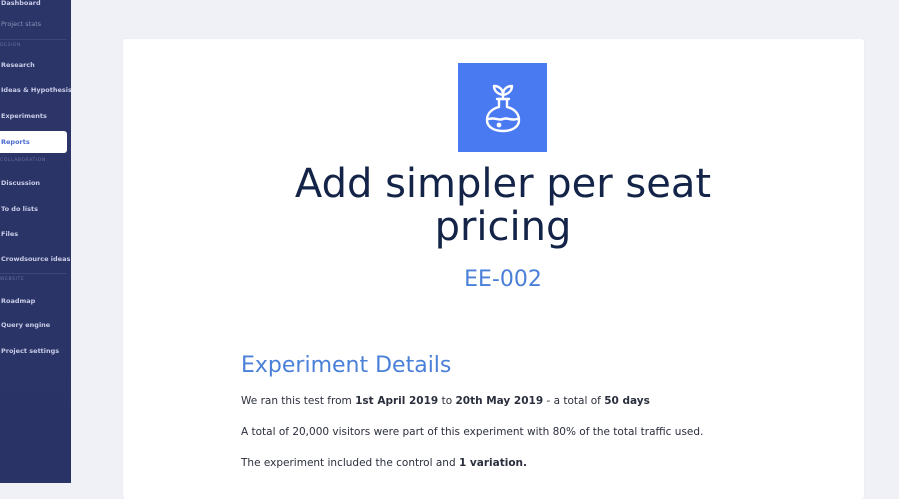 This screenshot has width=899, height=499. I want to click on report-title-line-1: Add simpler per seat, so click(503, 184).